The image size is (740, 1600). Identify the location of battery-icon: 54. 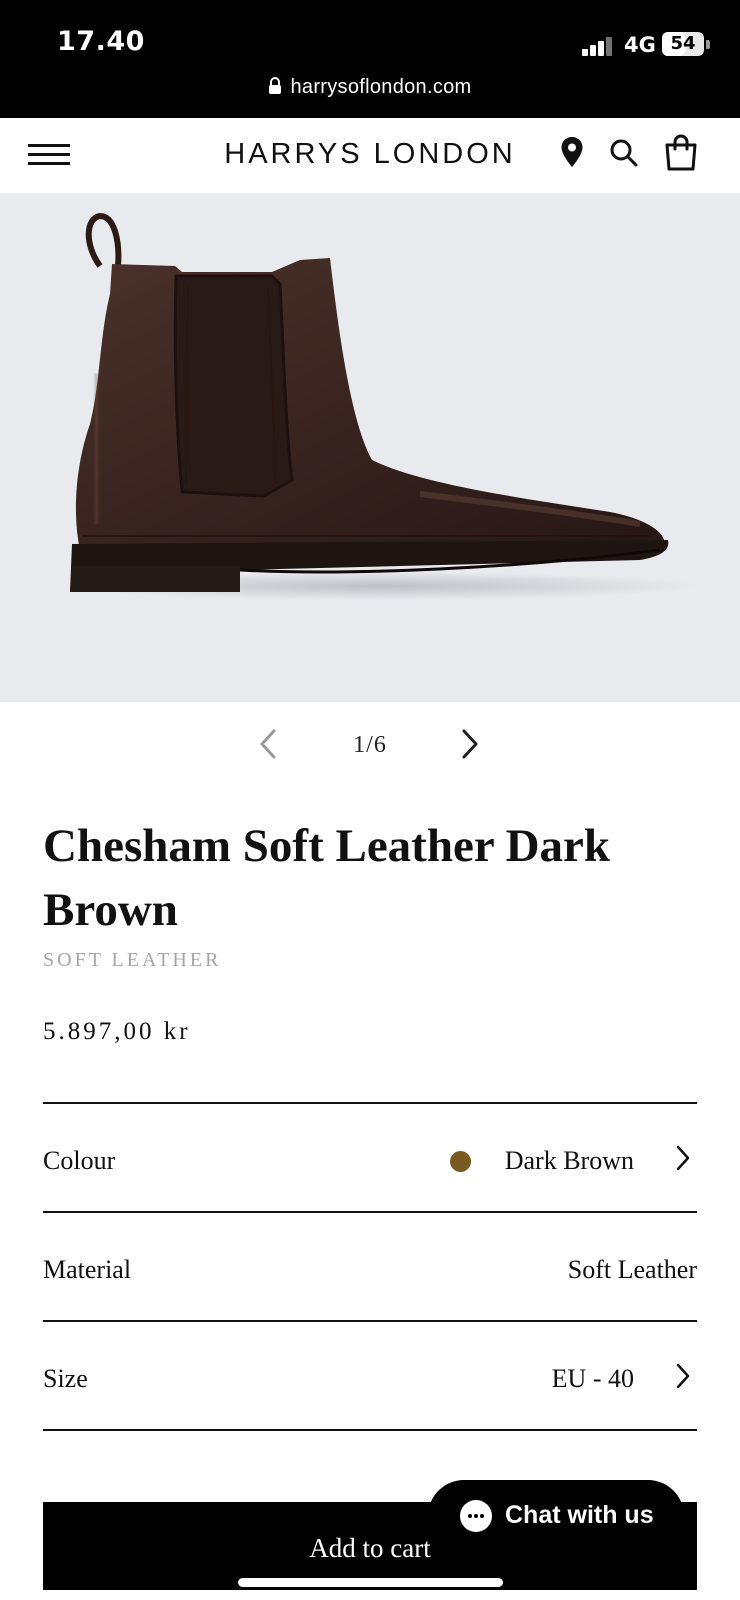
(683, 44).